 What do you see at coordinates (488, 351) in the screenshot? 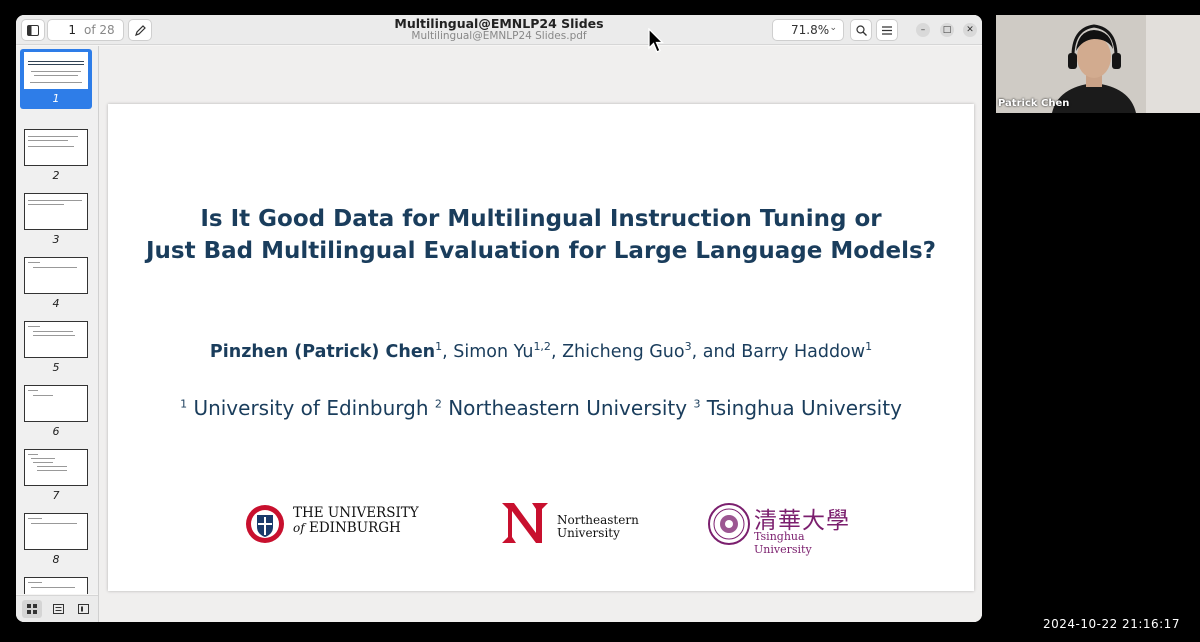
I see `author-name: , Simon Yu` at bounding box center [488, 351].